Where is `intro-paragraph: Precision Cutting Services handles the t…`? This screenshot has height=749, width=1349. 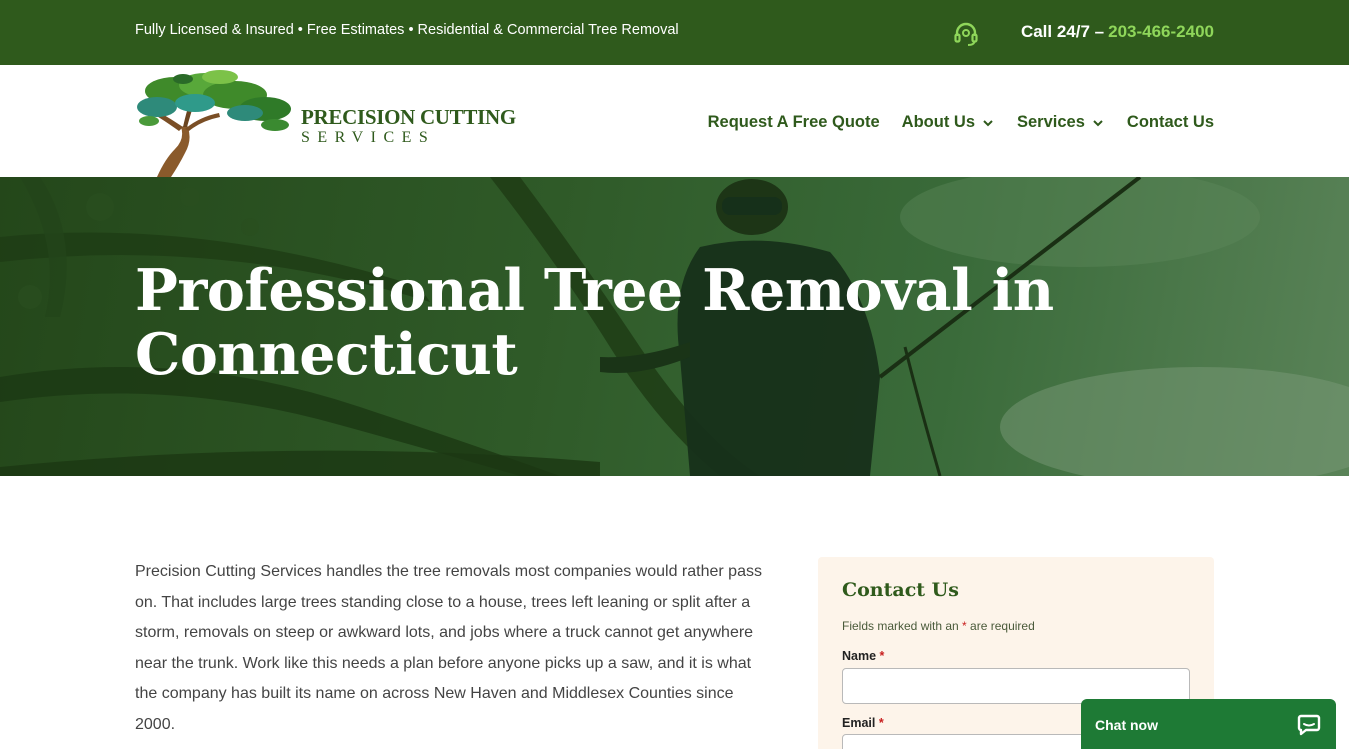
intro-paragraph: Precision Cutting Services handles the t… is located at coordinates (448, 648).